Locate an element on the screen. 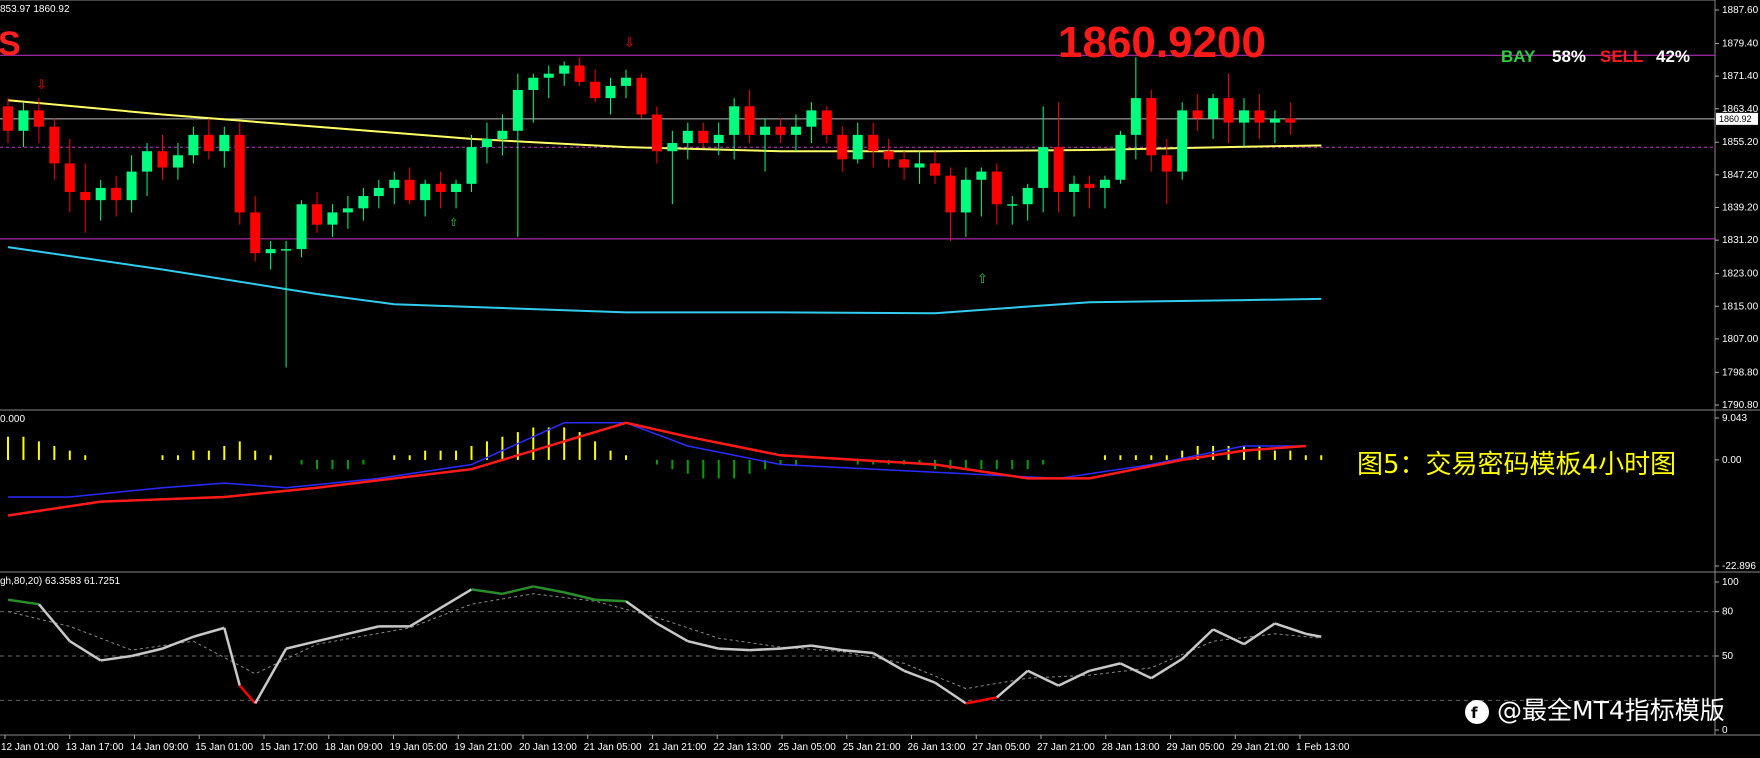  y-tick-label: 1887.60 is located at coordinates (1740, 10).